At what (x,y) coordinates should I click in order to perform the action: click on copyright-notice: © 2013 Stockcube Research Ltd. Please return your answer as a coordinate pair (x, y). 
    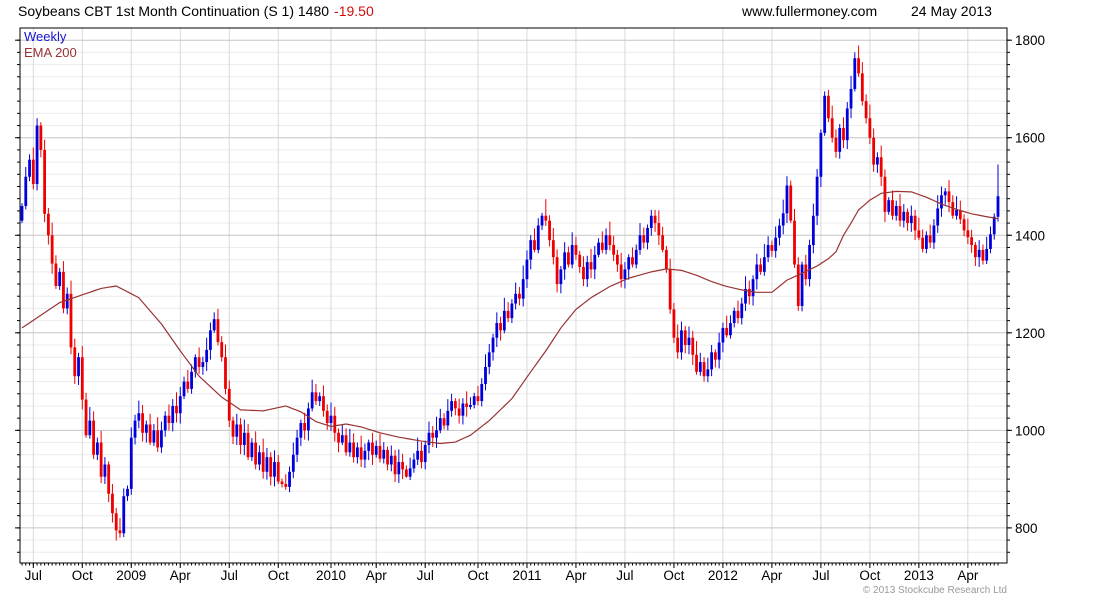
    Looking at the image, I should click on (934, 590).